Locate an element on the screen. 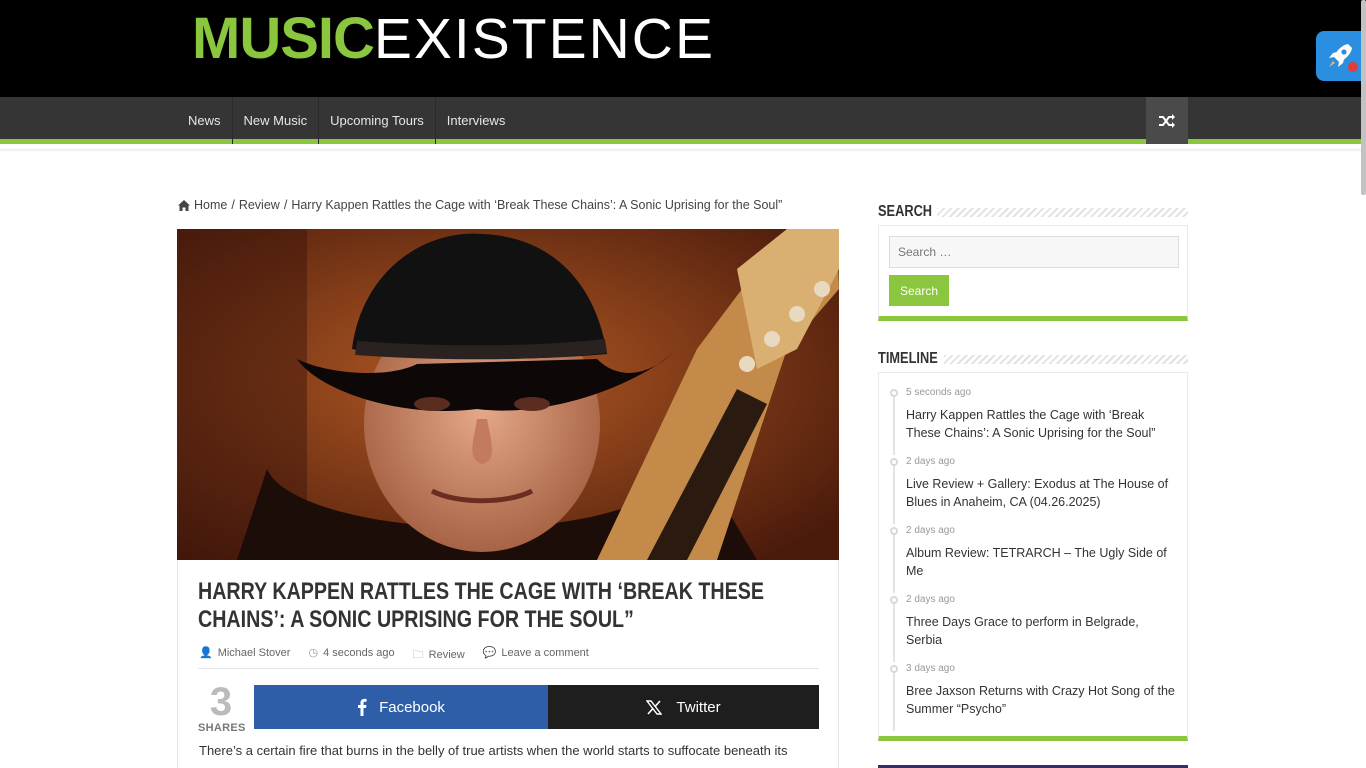  rocket-button is located at coordinates (1341, 56).